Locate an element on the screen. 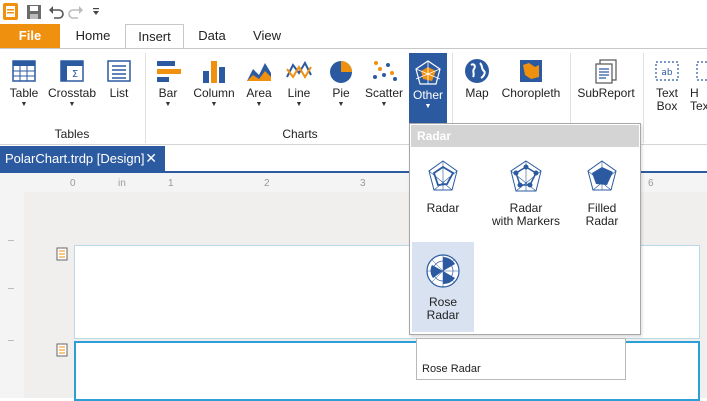 Image resolution: width=707 pixels, height=401 pixels. area-label: Area is located at coordinates (259, 93).